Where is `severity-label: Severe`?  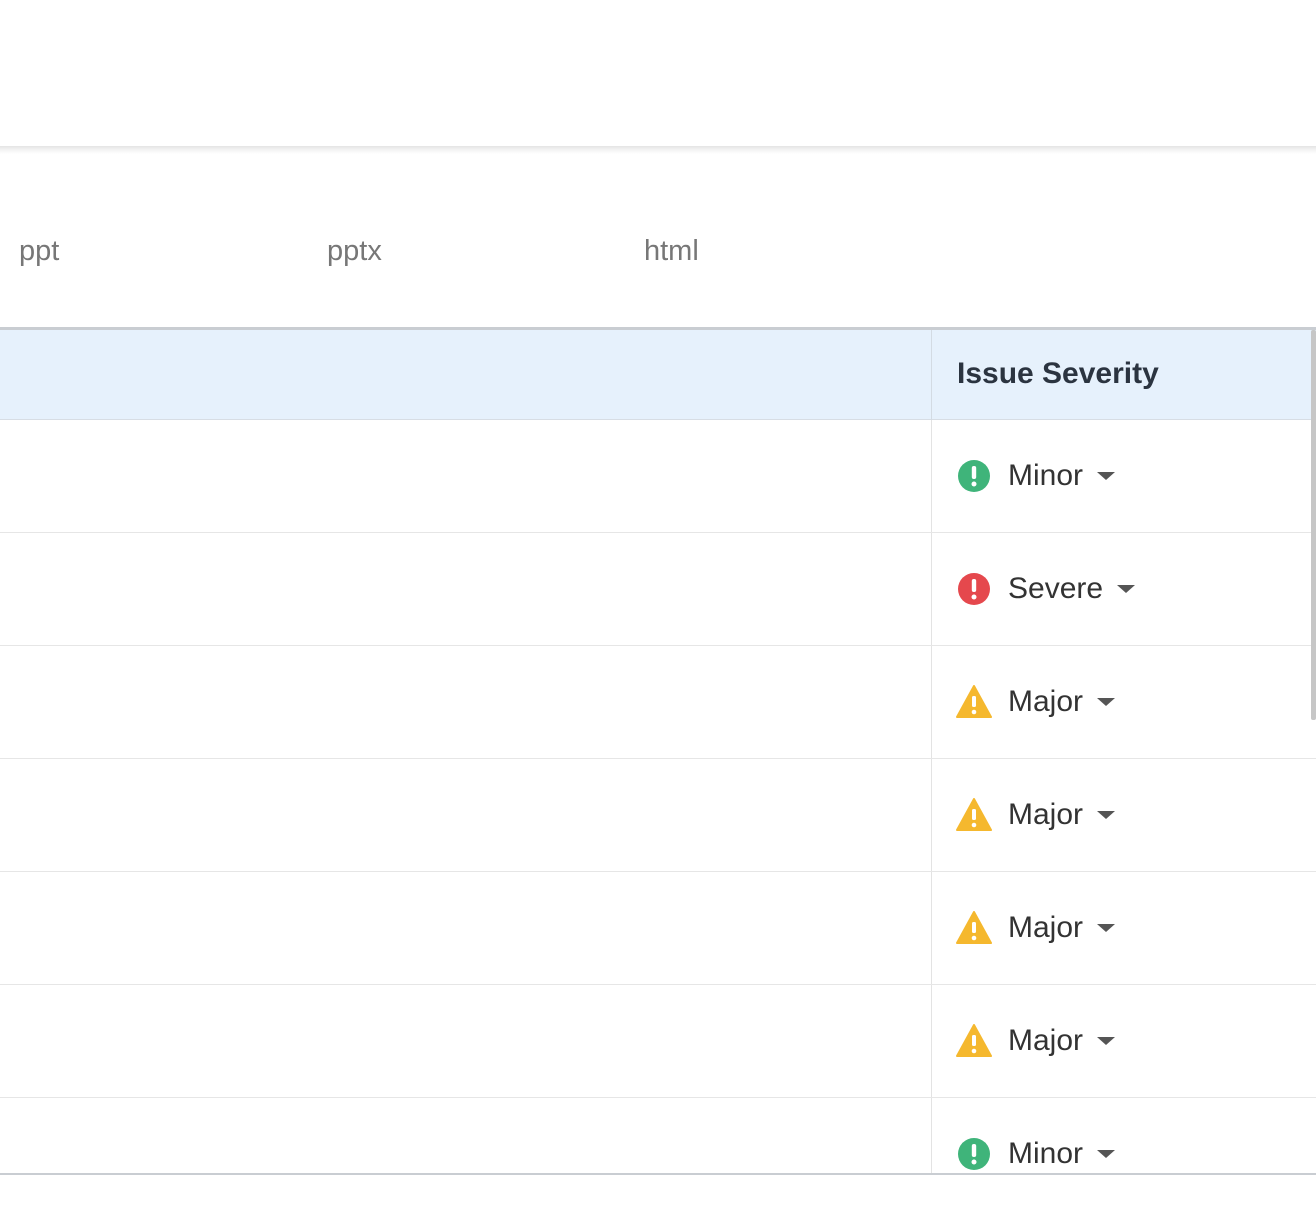
severity-label: Severe is located at coordinates (1056, 588).